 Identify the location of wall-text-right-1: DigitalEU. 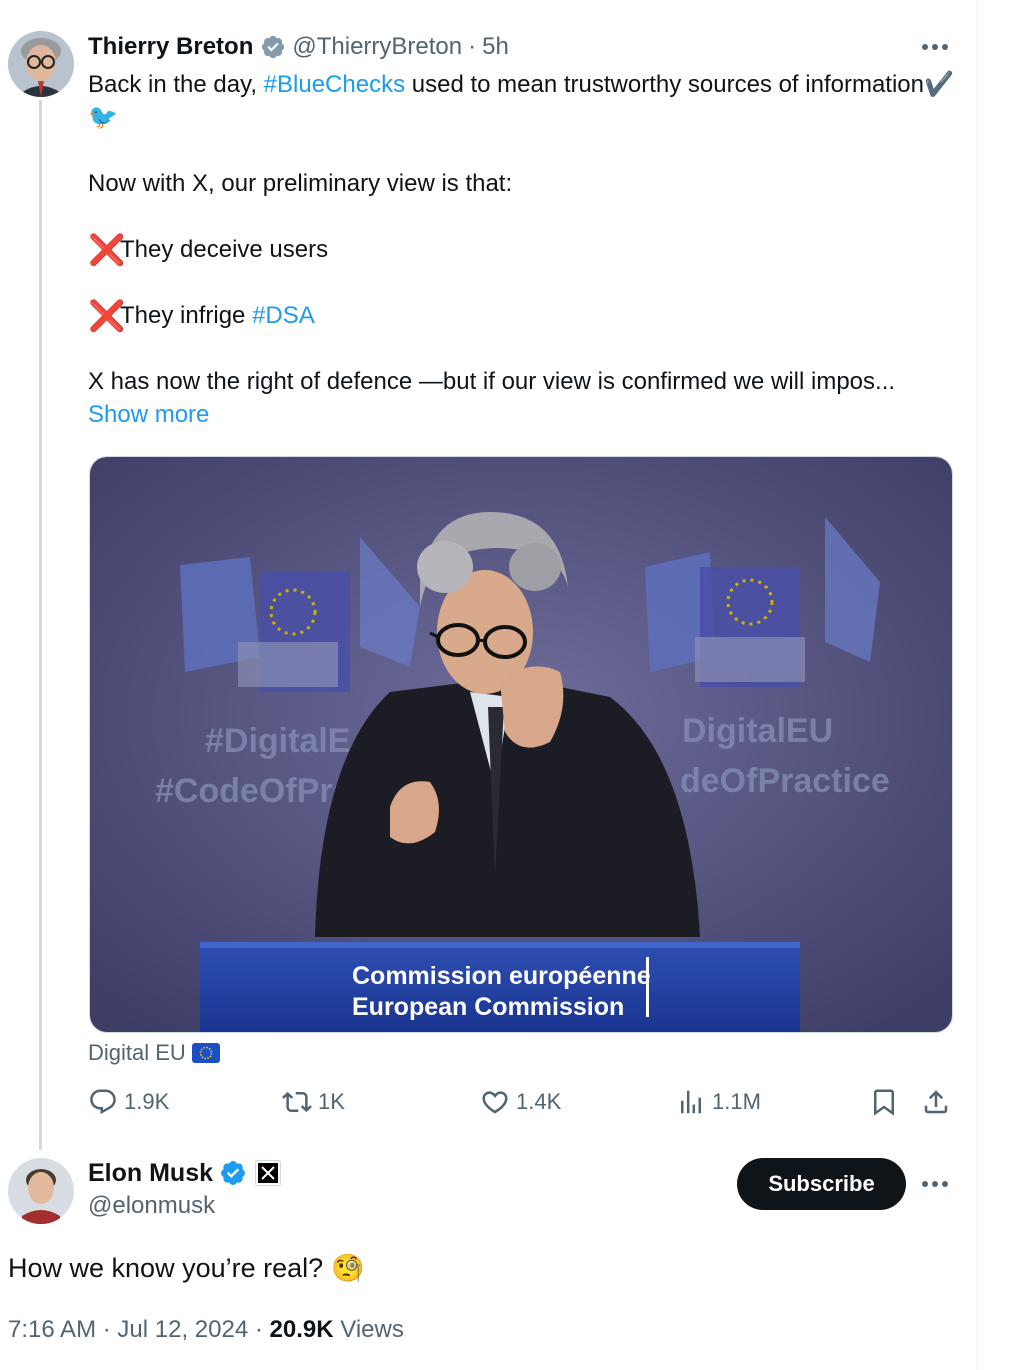
(757, 731).